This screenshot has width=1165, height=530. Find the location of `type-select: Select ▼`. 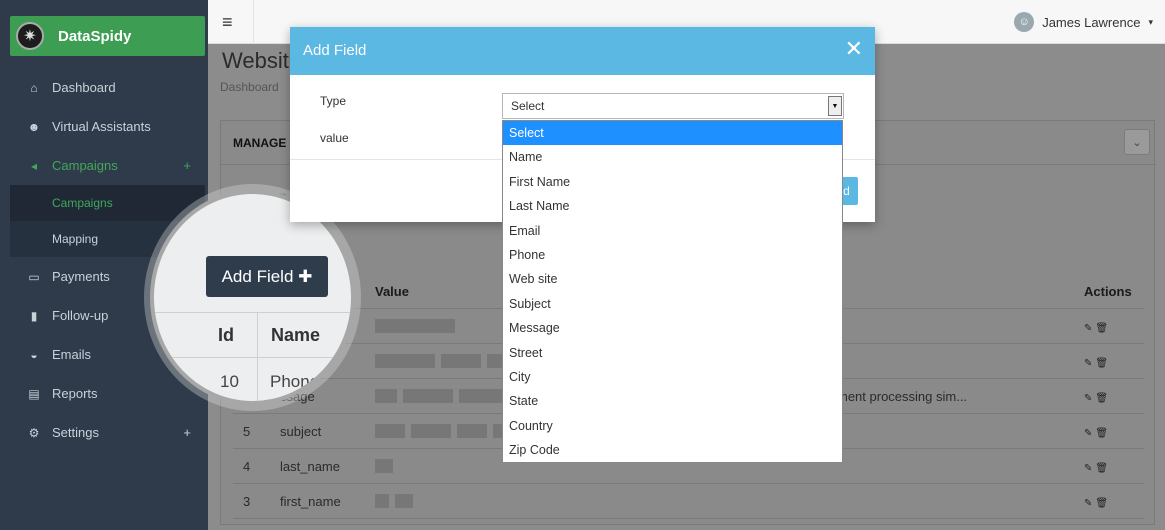

type-select: Select ▼ is located at coordinates (673, 106).